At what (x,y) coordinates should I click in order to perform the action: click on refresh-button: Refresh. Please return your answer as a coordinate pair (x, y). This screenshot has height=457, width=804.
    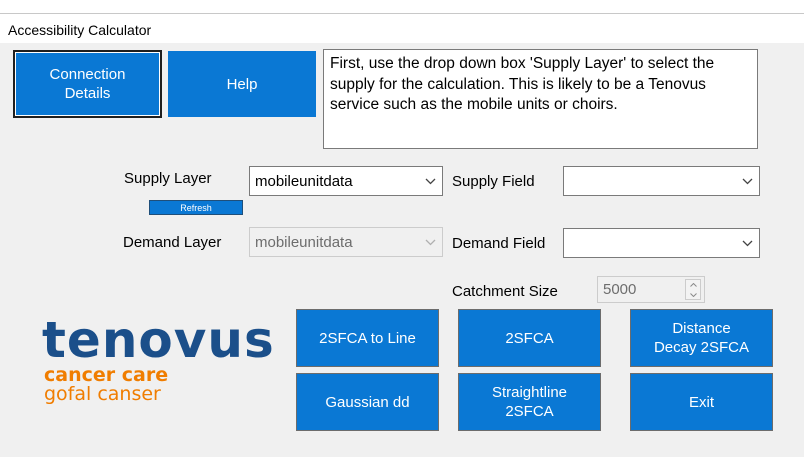
    Looking at the image, I should click on (196, 207).